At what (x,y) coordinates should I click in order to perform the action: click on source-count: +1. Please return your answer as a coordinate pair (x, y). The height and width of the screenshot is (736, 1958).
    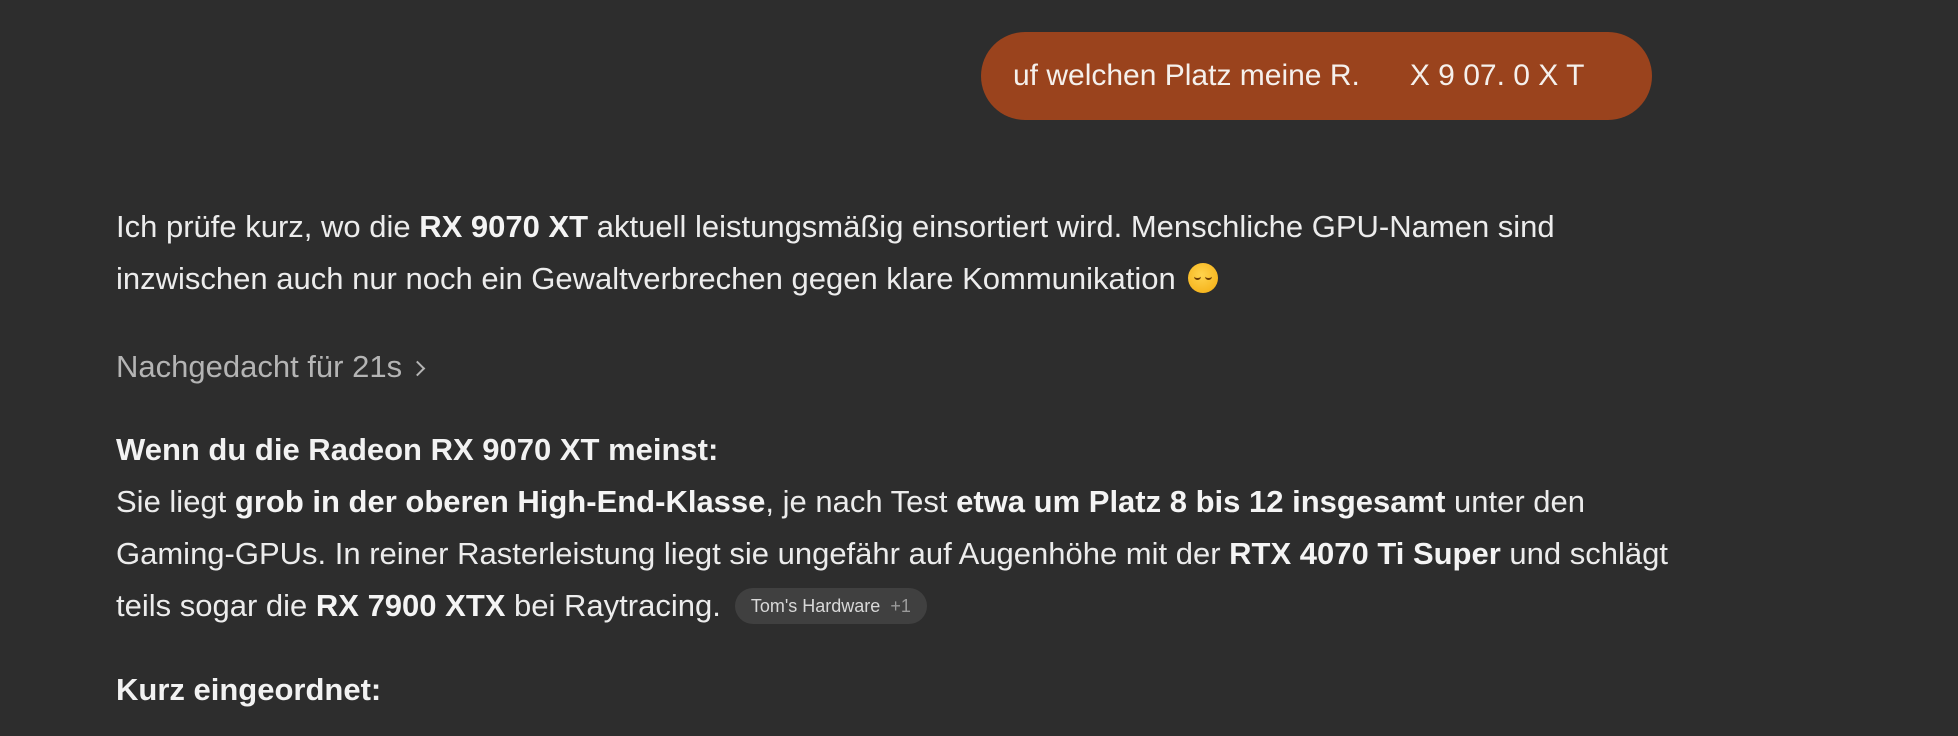
    Looking at the image, I should click on (900, 606).